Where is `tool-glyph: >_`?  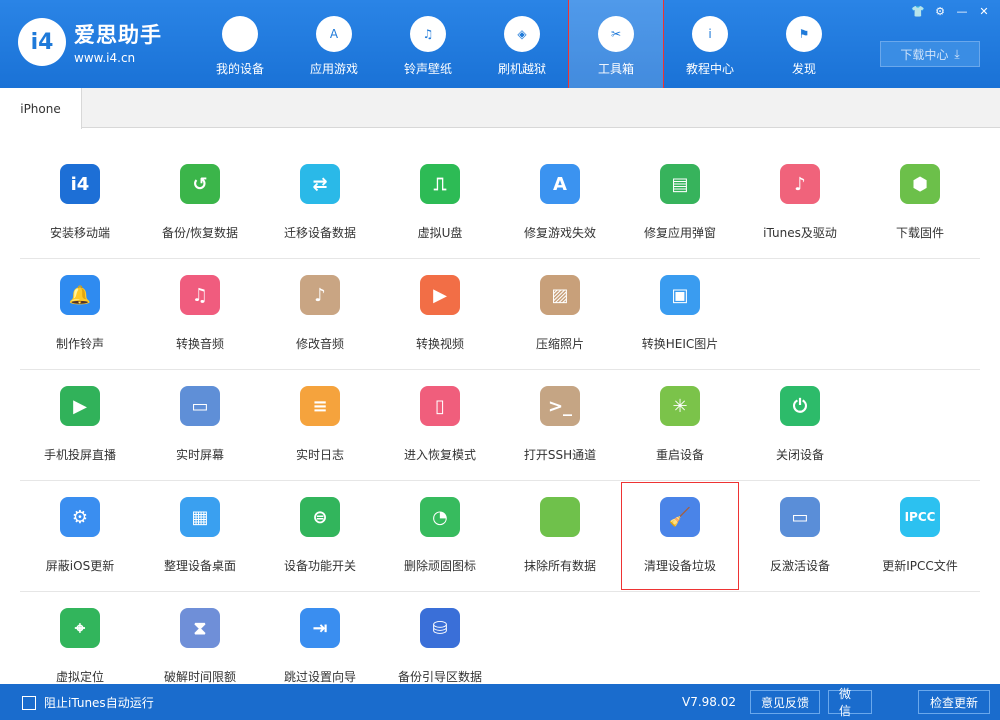
tool-glyph: >_ is located at coordinates (560, 406).